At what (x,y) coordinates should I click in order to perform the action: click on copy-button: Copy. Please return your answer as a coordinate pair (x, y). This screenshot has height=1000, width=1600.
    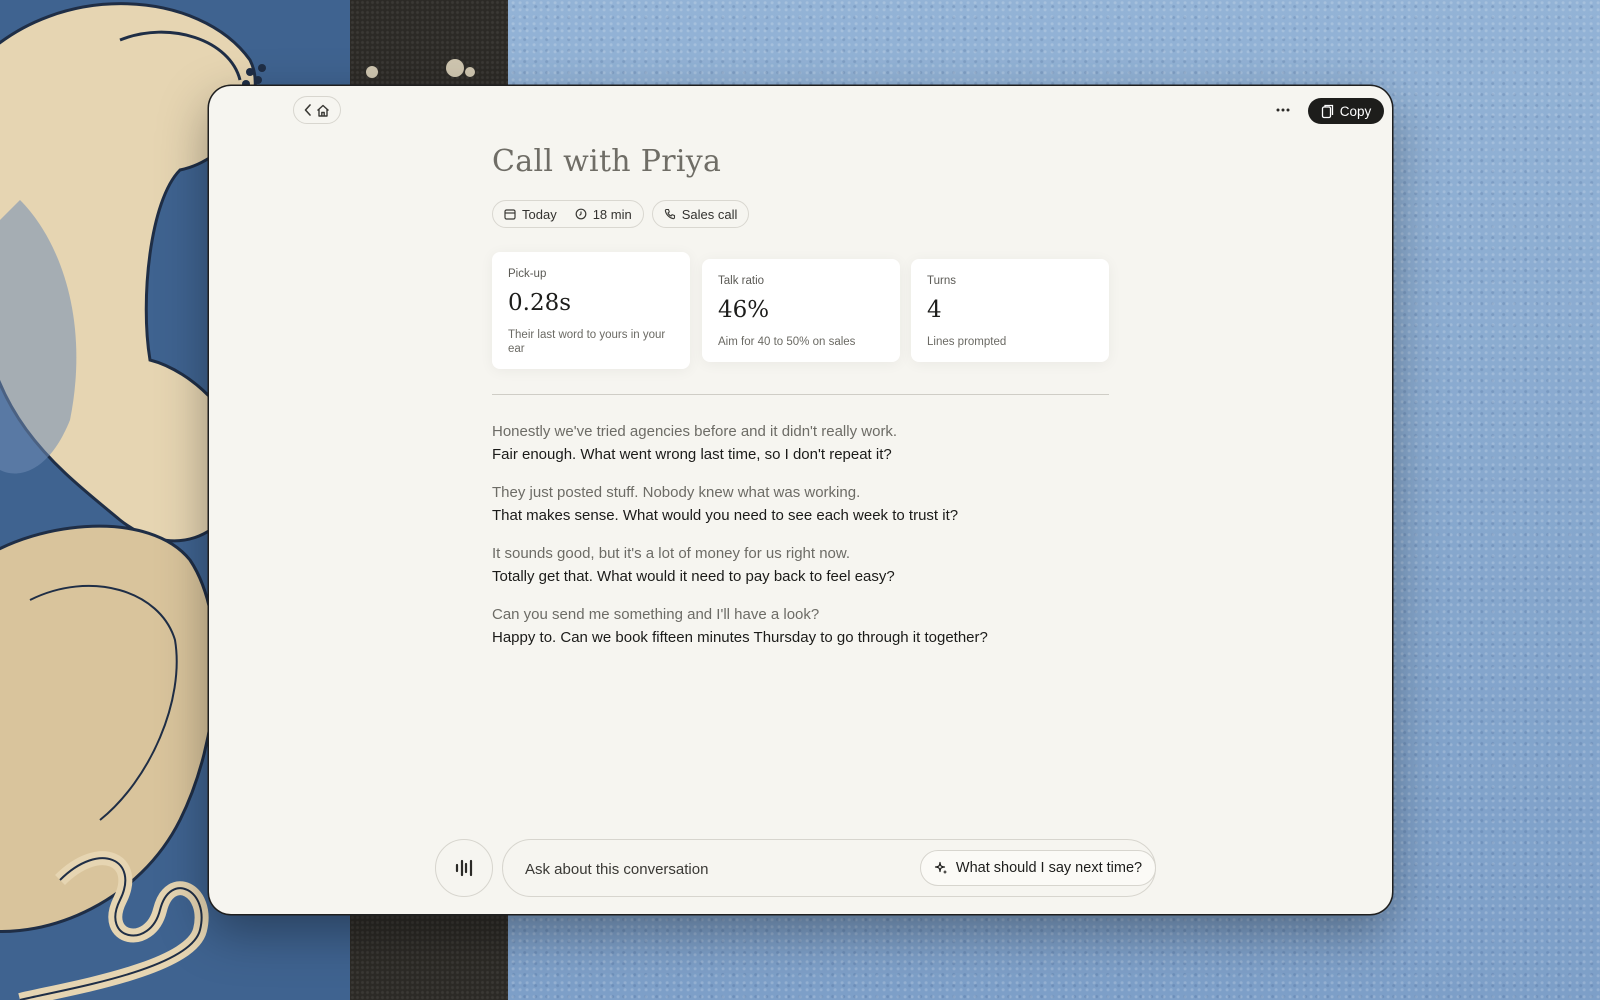
    Looking at the image, I should click on (1346, 111).